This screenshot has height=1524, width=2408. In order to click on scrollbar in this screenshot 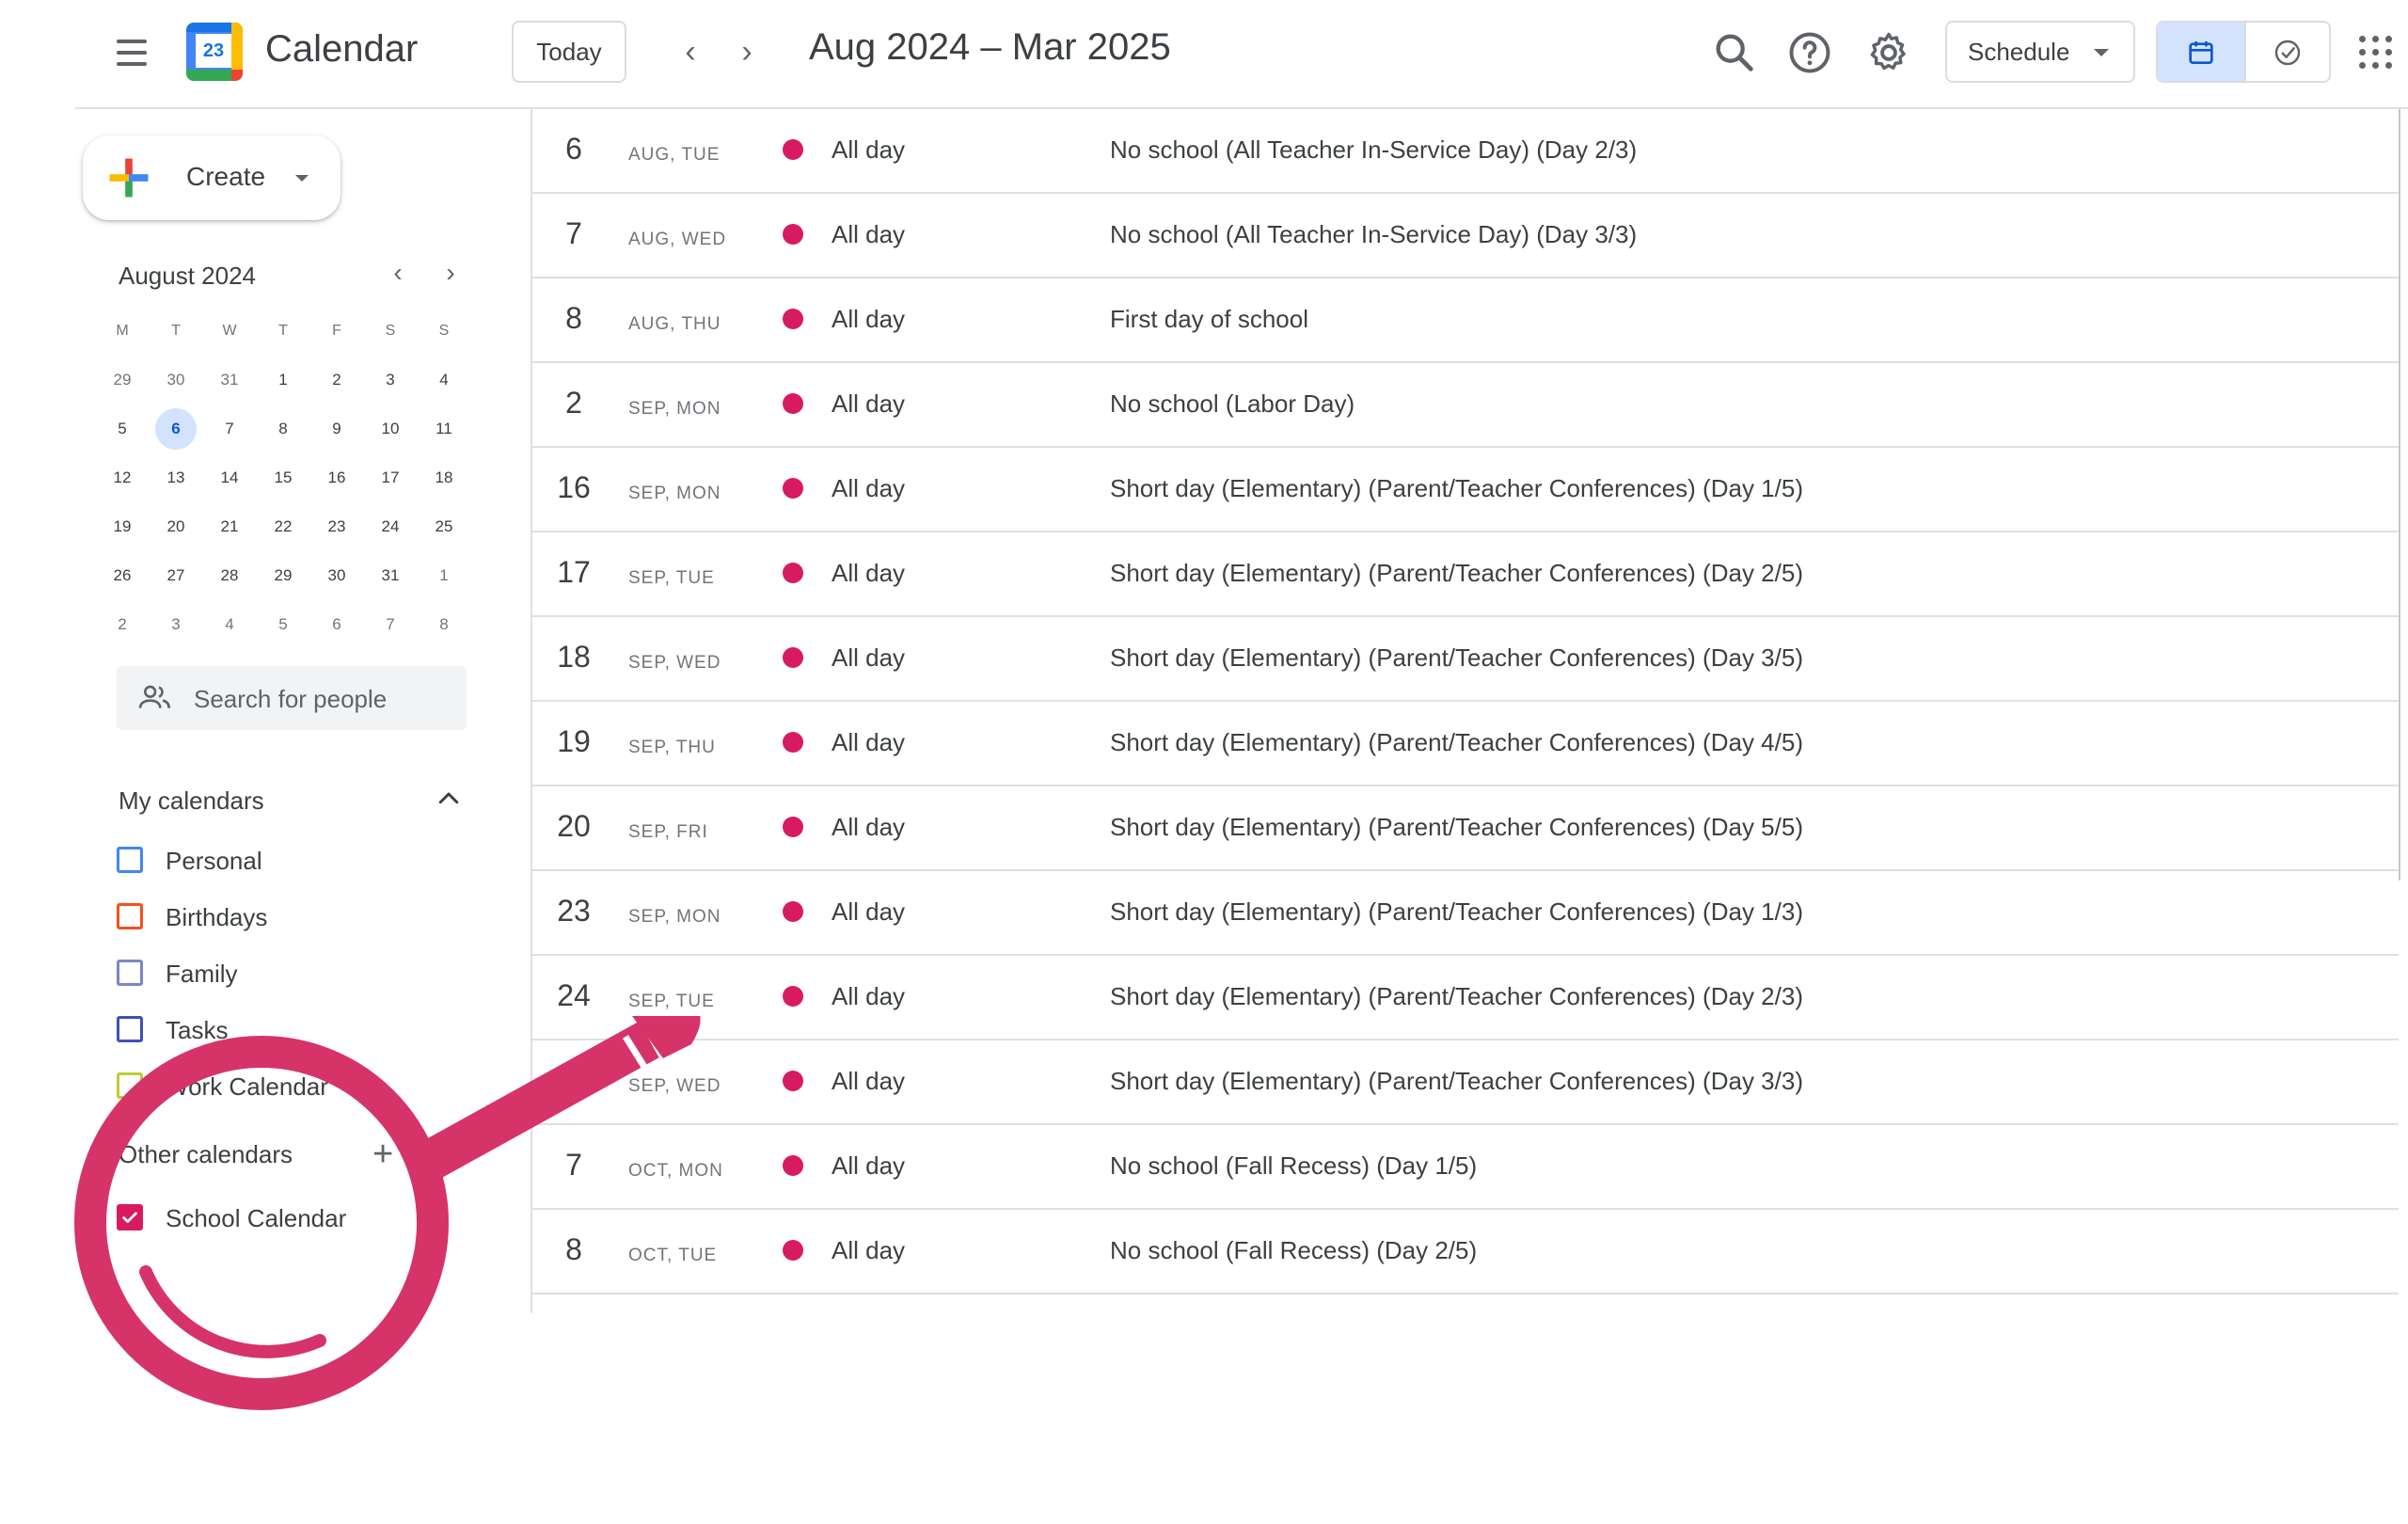, I will do `click(2400, 495)`.